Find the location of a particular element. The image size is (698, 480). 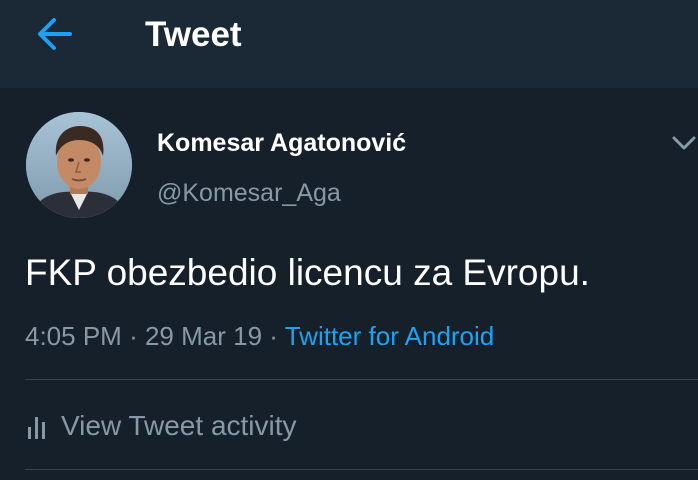

profile-photo is located at coordinates (79, 165).